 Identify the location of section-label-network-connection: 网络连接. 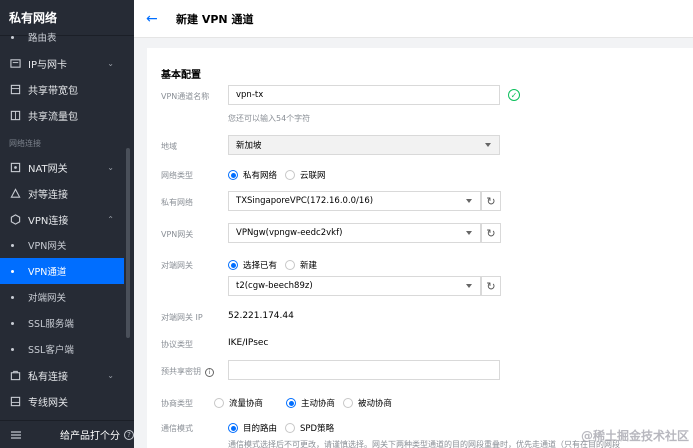
(25, 143).